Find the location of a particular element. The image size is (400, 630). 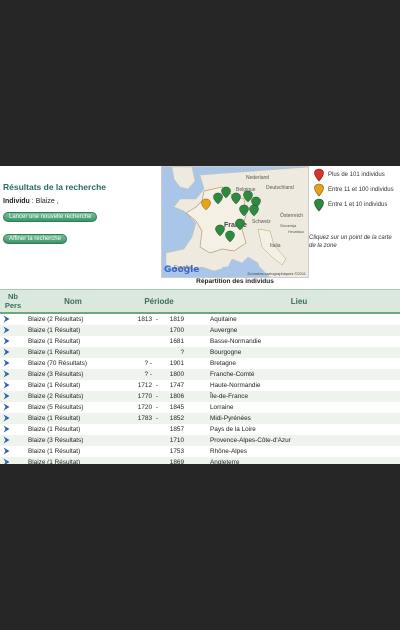

row-period: ? - 1901 is located at coordinates (159, 363).